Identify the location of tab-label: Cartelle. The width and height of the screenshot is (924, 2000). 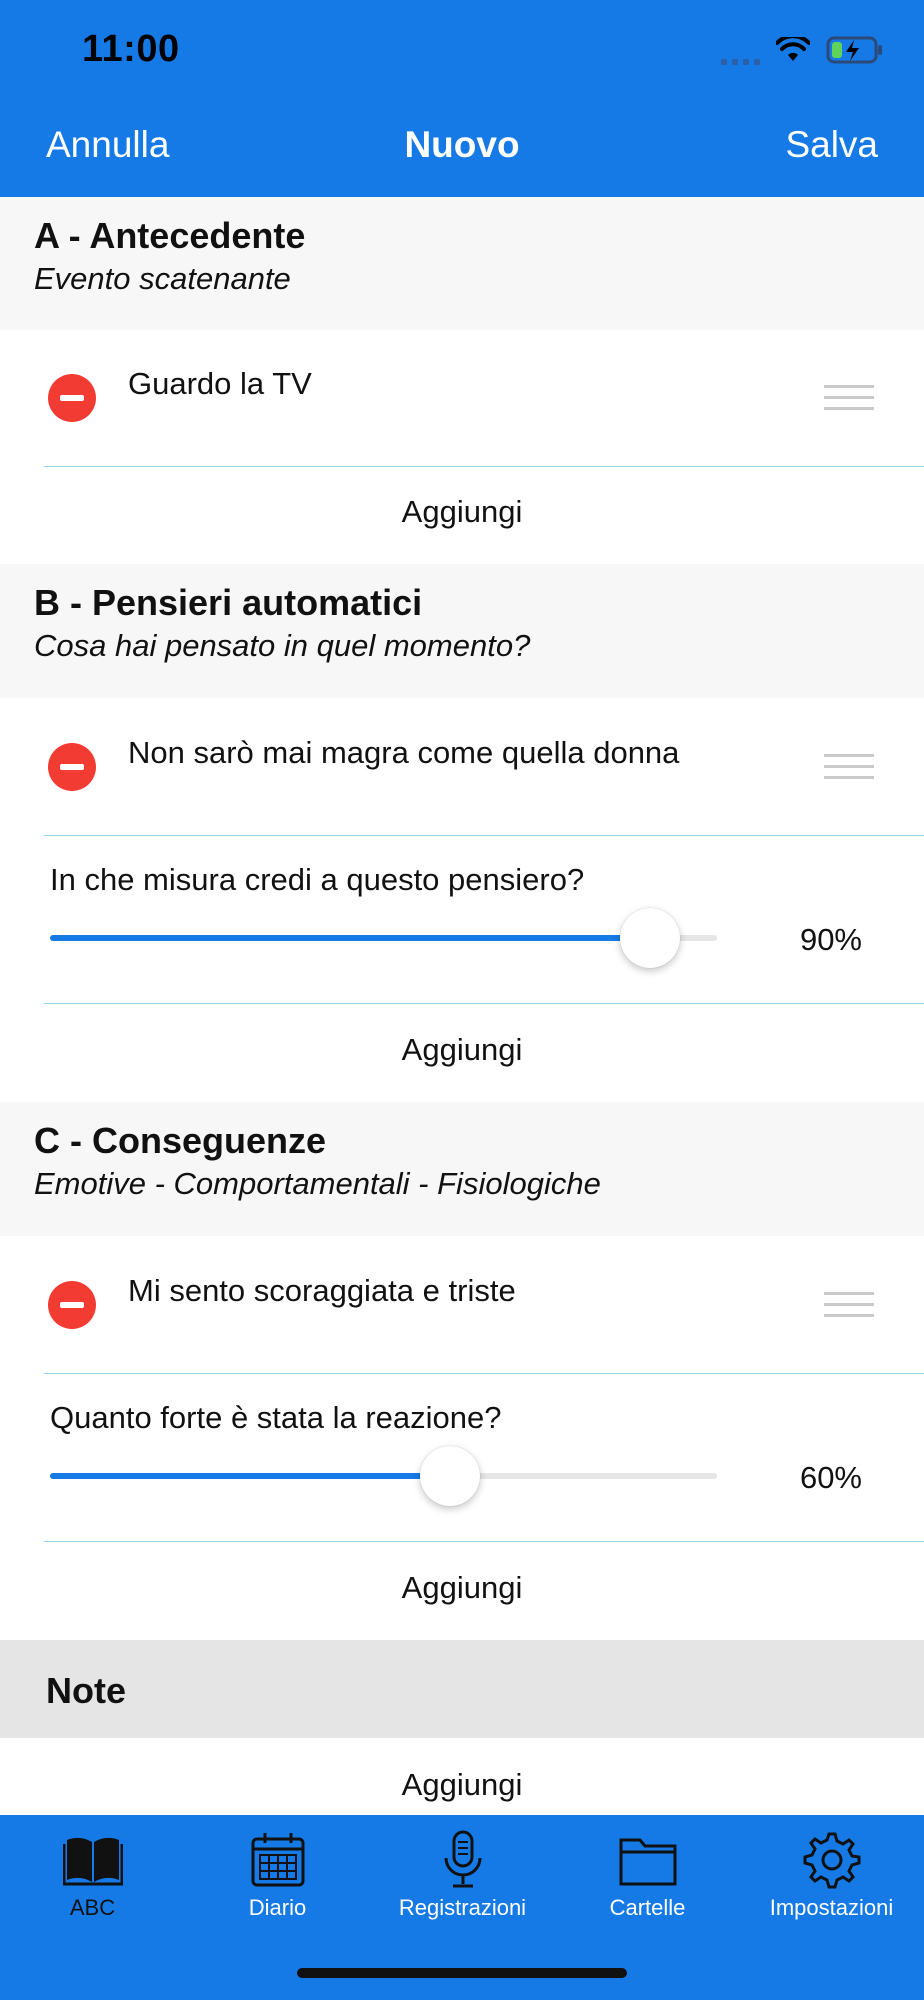
(647, 1907).